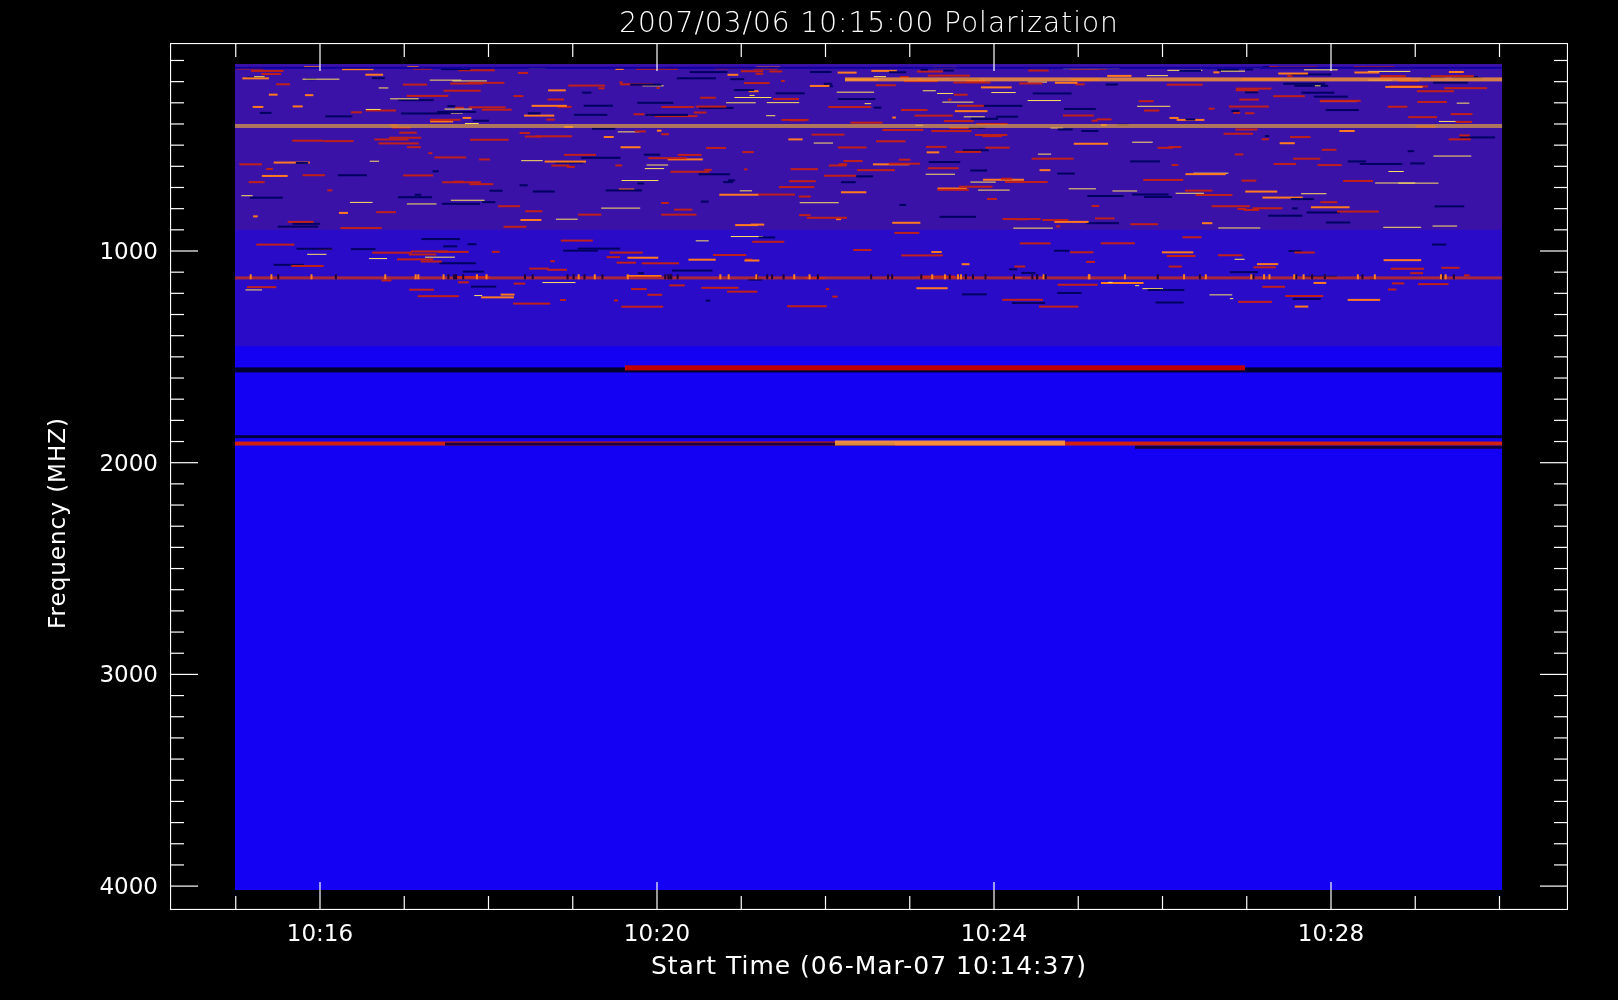  I want to click on y-tick-label: 1000, so click(128, 251).